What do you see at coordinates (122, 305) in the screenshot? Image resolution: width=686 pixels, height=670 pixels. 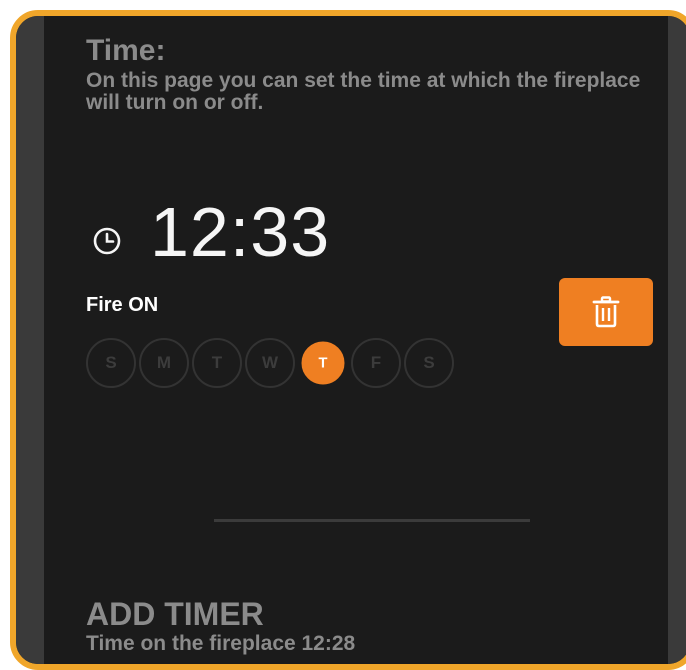 I see `timer-action-label: Fire ON` at bounding box center [122, 305].